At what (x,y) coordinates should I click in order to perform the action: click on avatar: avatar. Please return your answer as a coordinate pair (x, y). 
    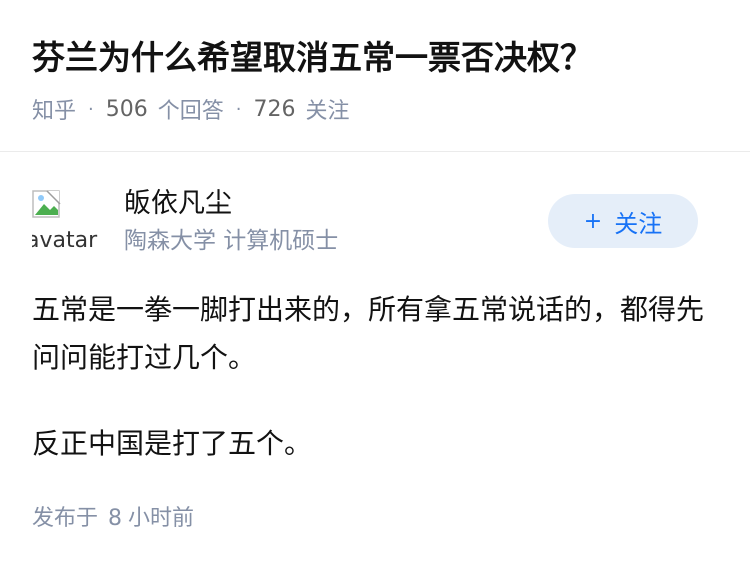
    Looking at the image, I should click on (65, 221).